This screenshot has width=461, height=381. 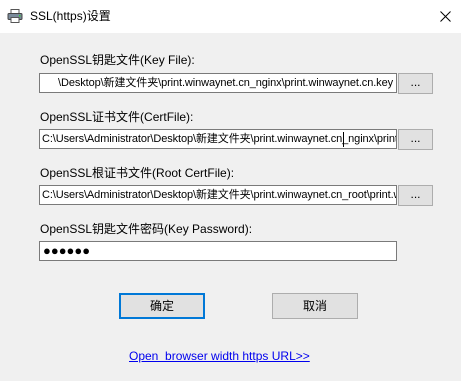 What do you see at coordinates (117, 60) in the screenshot?
I see `key-file-label: OpenSSL钥匙文件(Key File):` at bounding box center [117, 60].